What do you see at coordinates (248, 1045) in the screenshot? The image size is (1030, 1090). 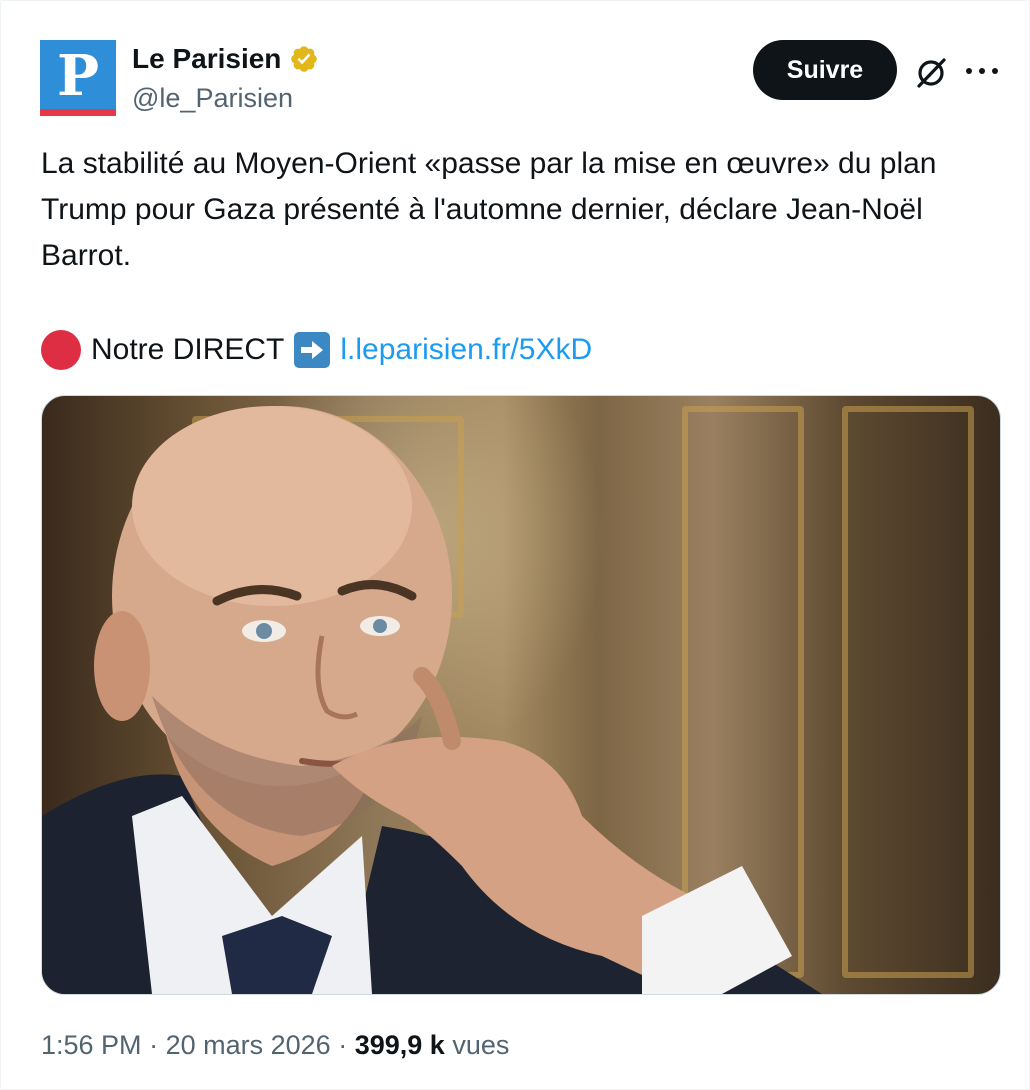 I see `tweet-date: 20 mars 2026` at bounding box center [248, 1045].